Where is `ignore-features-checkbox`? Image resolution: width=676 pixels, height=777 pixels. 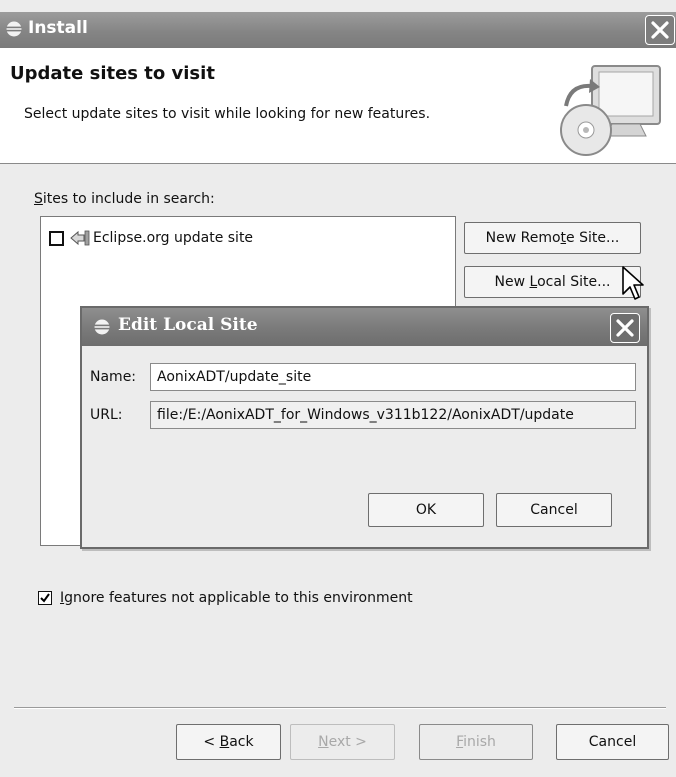 ignore-features-checkbox is located at coordinates (45, 598).